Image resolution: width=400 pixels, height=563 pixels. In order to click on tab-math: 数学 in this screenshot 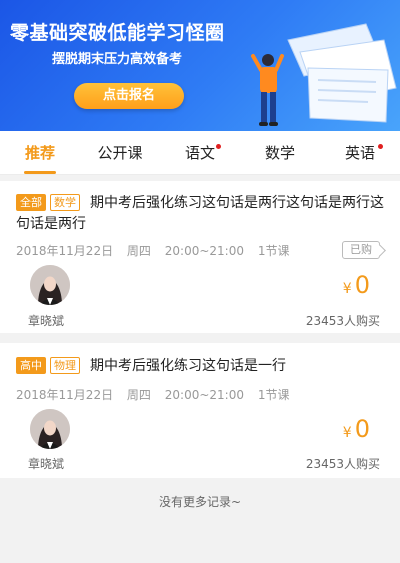, I will do `click(280, 152)`.